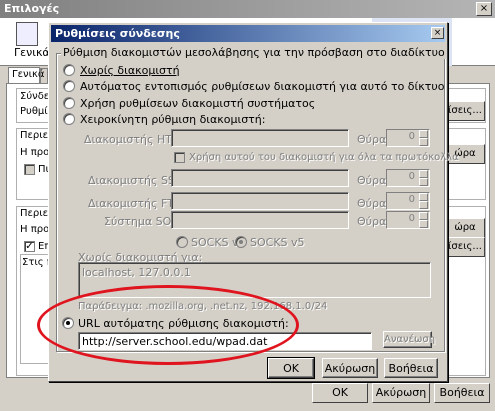 This screenshot has width=495, height=411. I want to click on dialog-cancel-button: Ακύρωση, so click(350, 368).